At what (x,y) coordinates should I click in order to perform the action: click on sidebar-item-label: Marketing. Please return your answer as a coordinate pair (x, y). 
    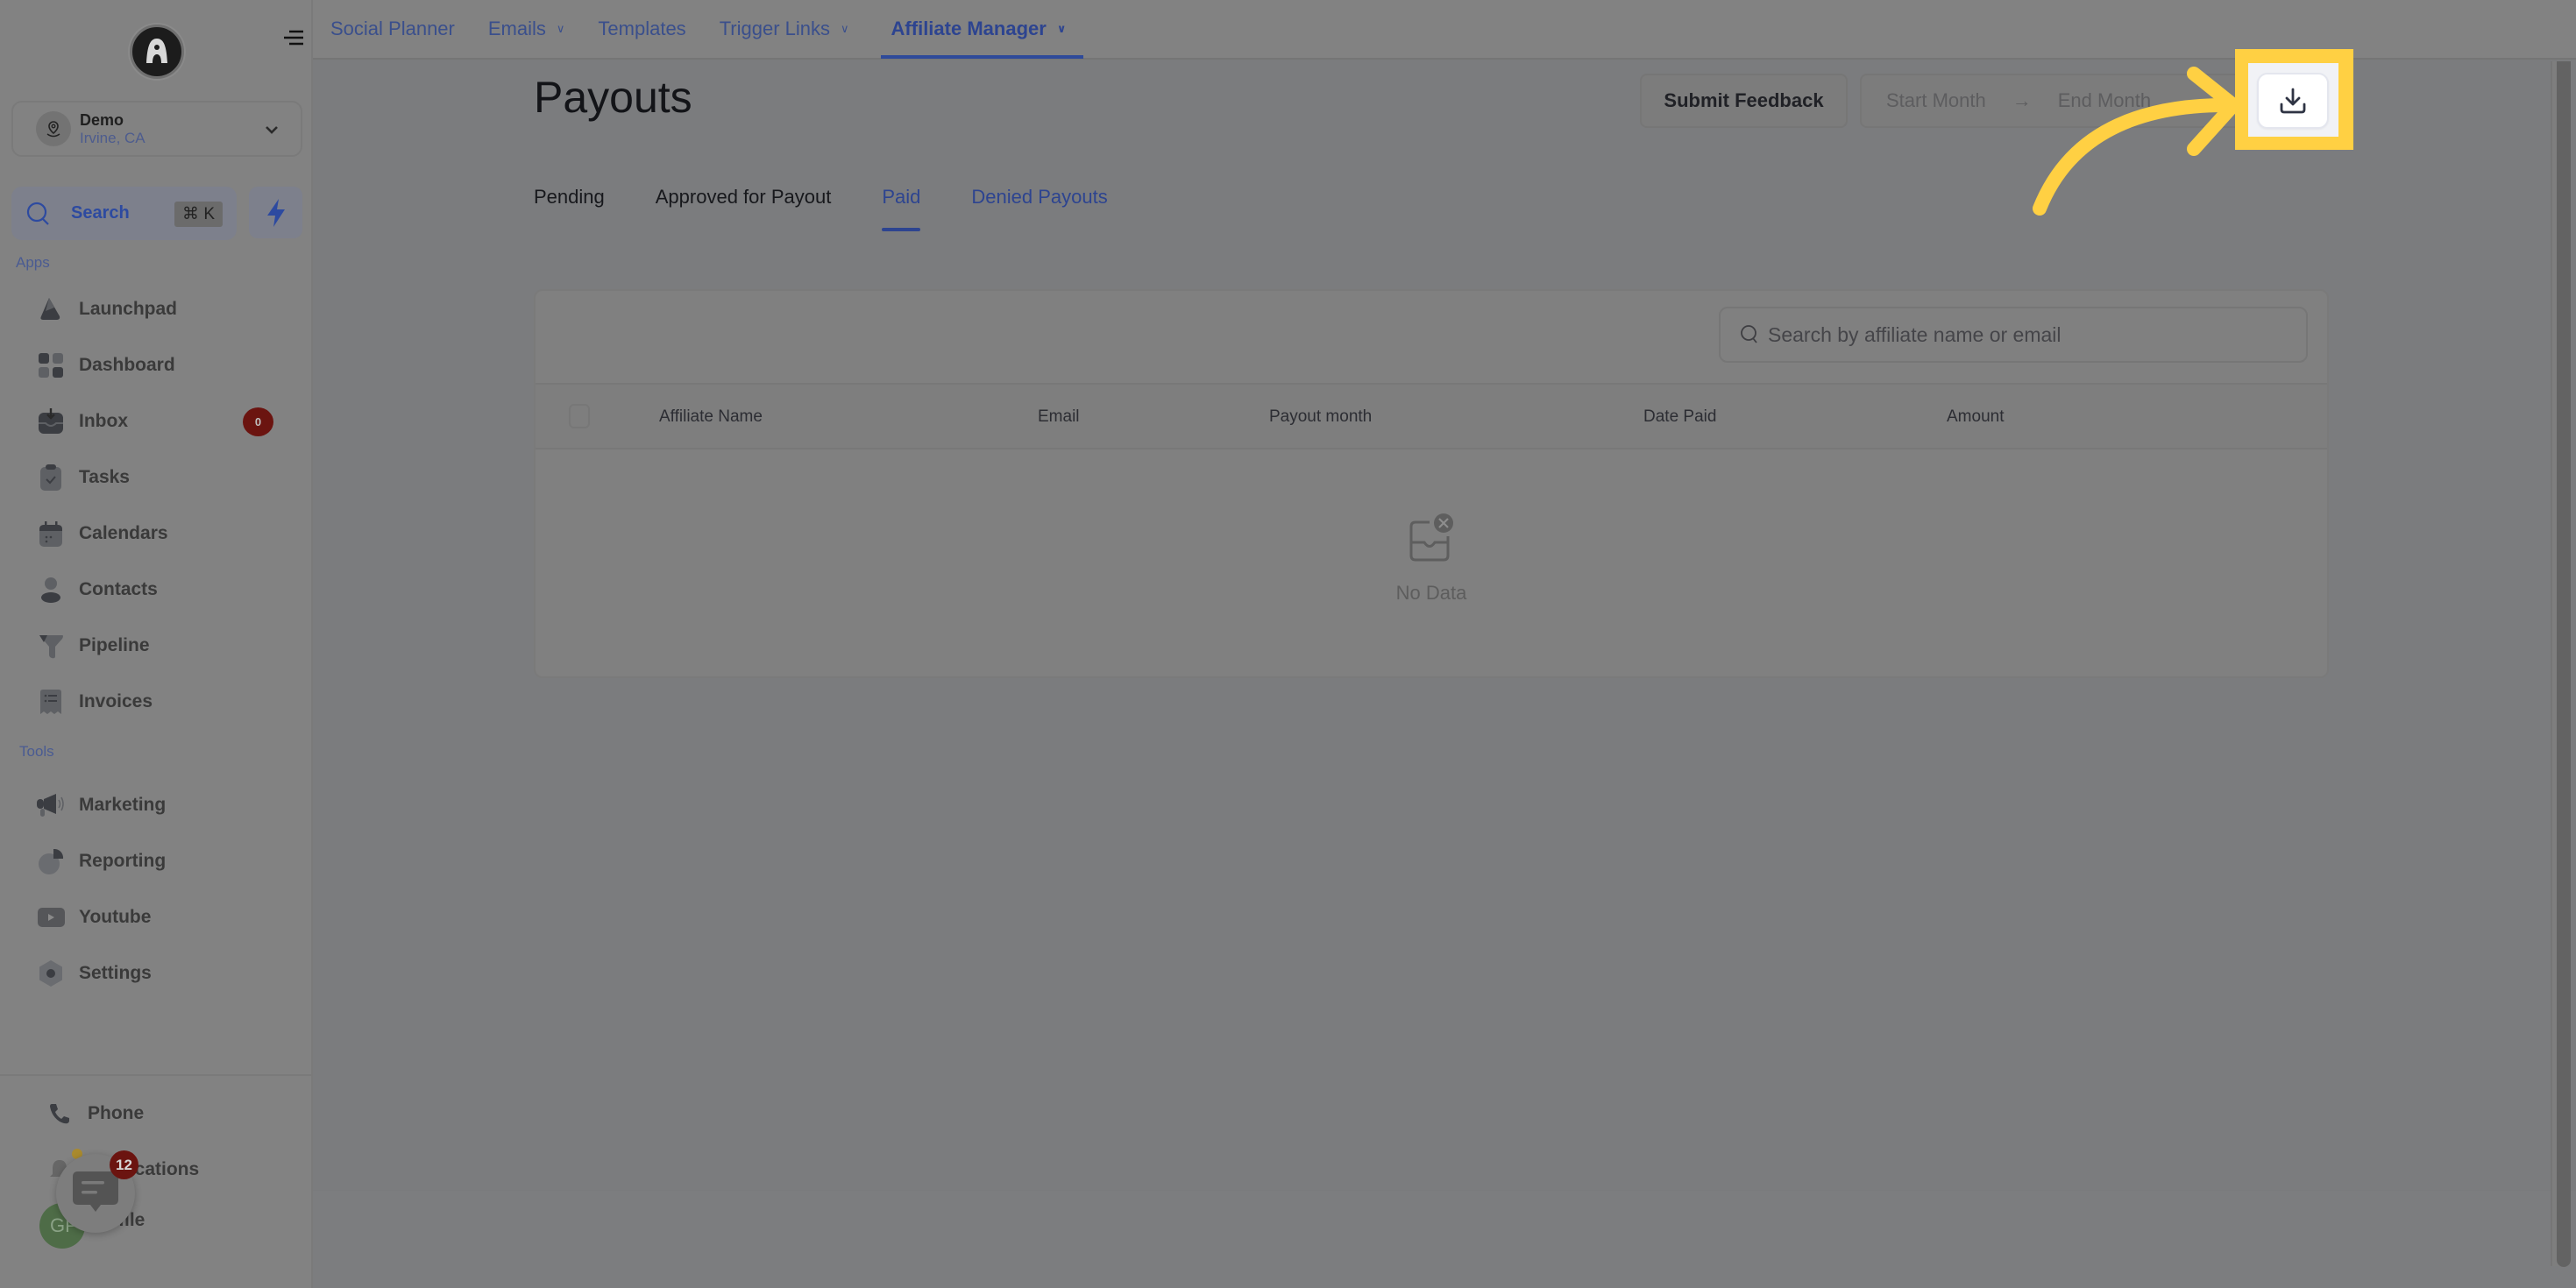
    Looking at the image, I should click on (123, 805).